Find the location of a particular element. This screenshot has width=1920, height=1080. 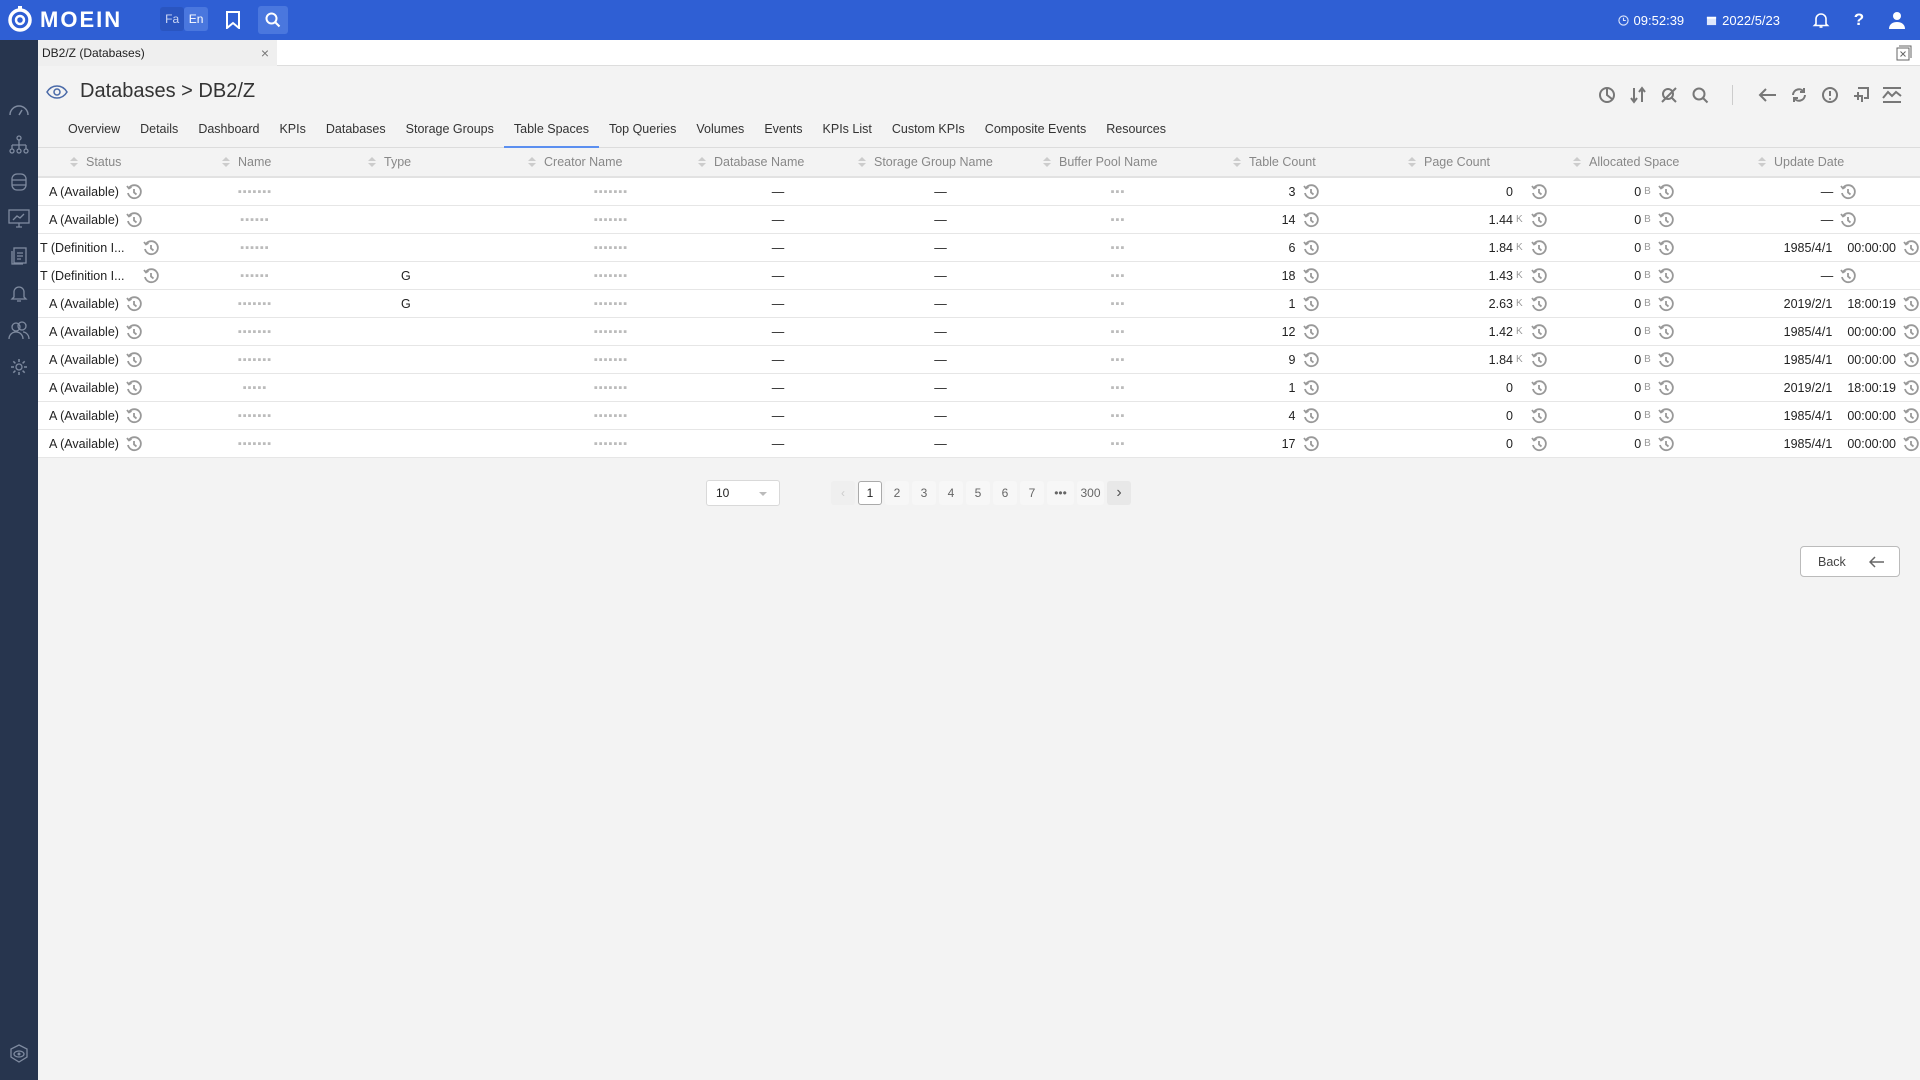

user-menu-button is located at coordinates (1897, 20).